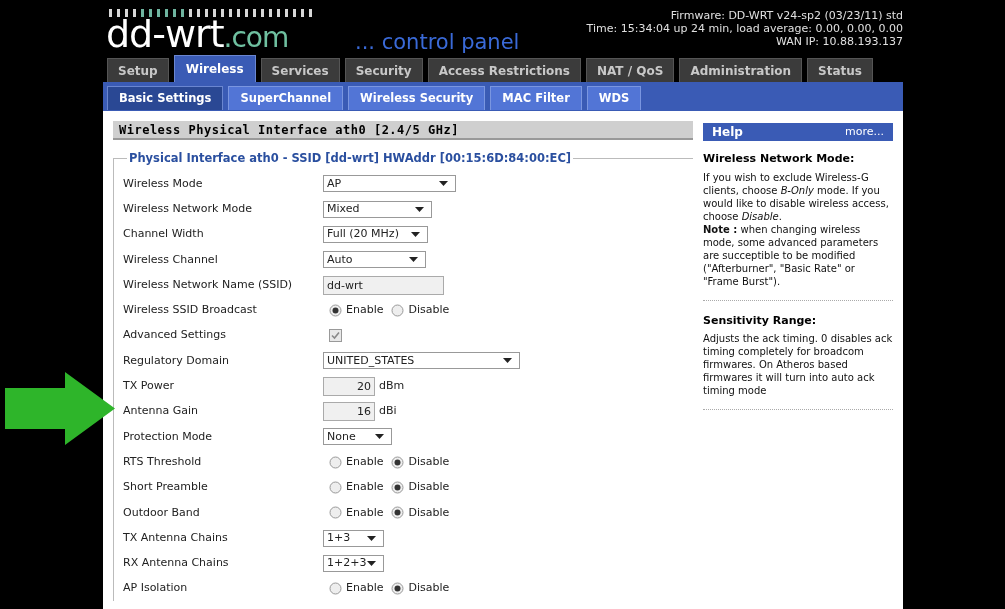 Image resolution: width=1005 pixels, height=609 pixels. I want to click on field-label: Outdoor Band, so click(162, 512).